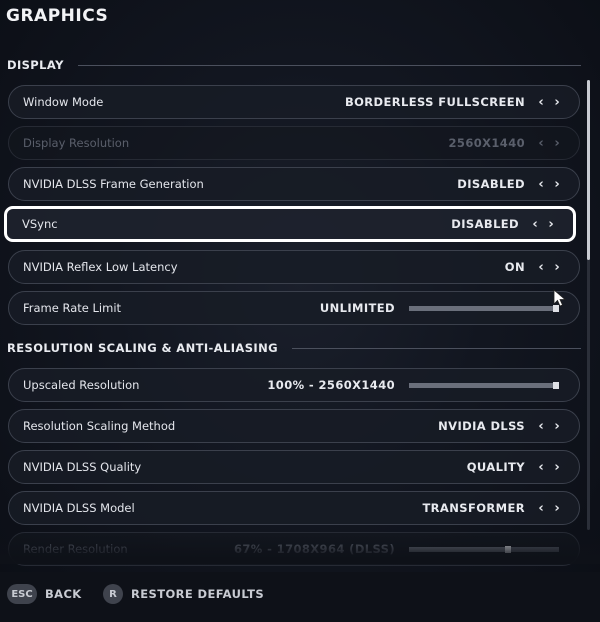 This screenshot has height=622, width=600. What do you see at coordinates (514, 267) in the screenshot?
I see `setting-value: ON` at bounding box center [514, 267].